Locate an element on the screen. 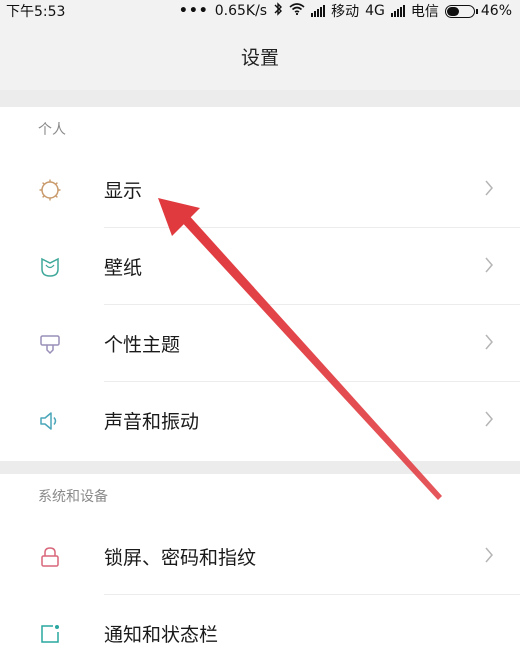 This screenshot has height=661, width=520. lock-icon is located at coordinates (50, 557).